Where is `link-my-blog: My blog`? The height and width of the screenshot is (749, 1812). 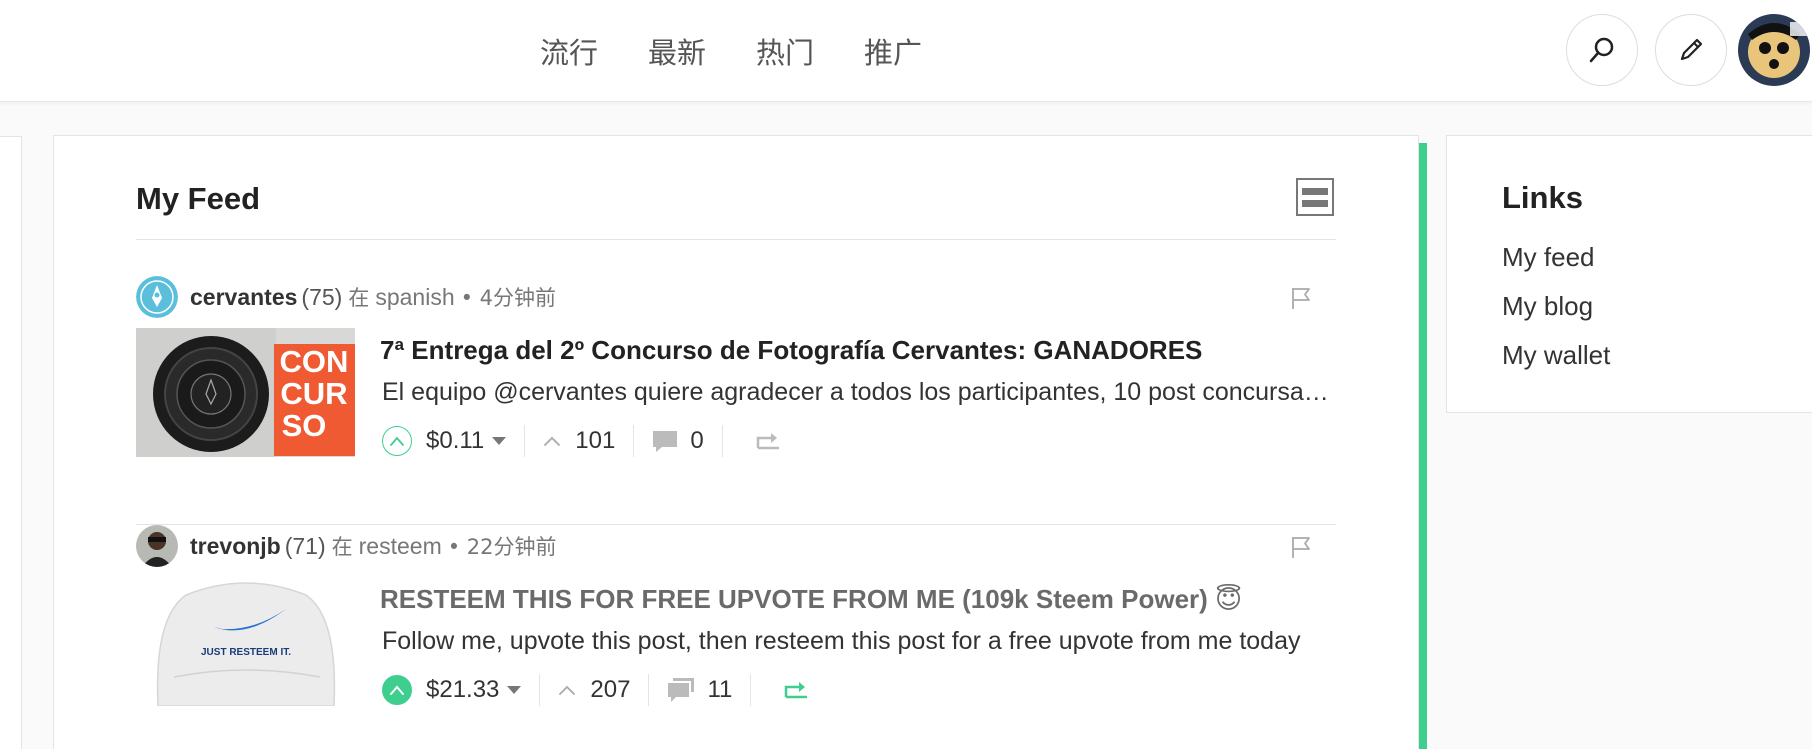
link-my-blog: My blog is located at coordinates (1556, 315).